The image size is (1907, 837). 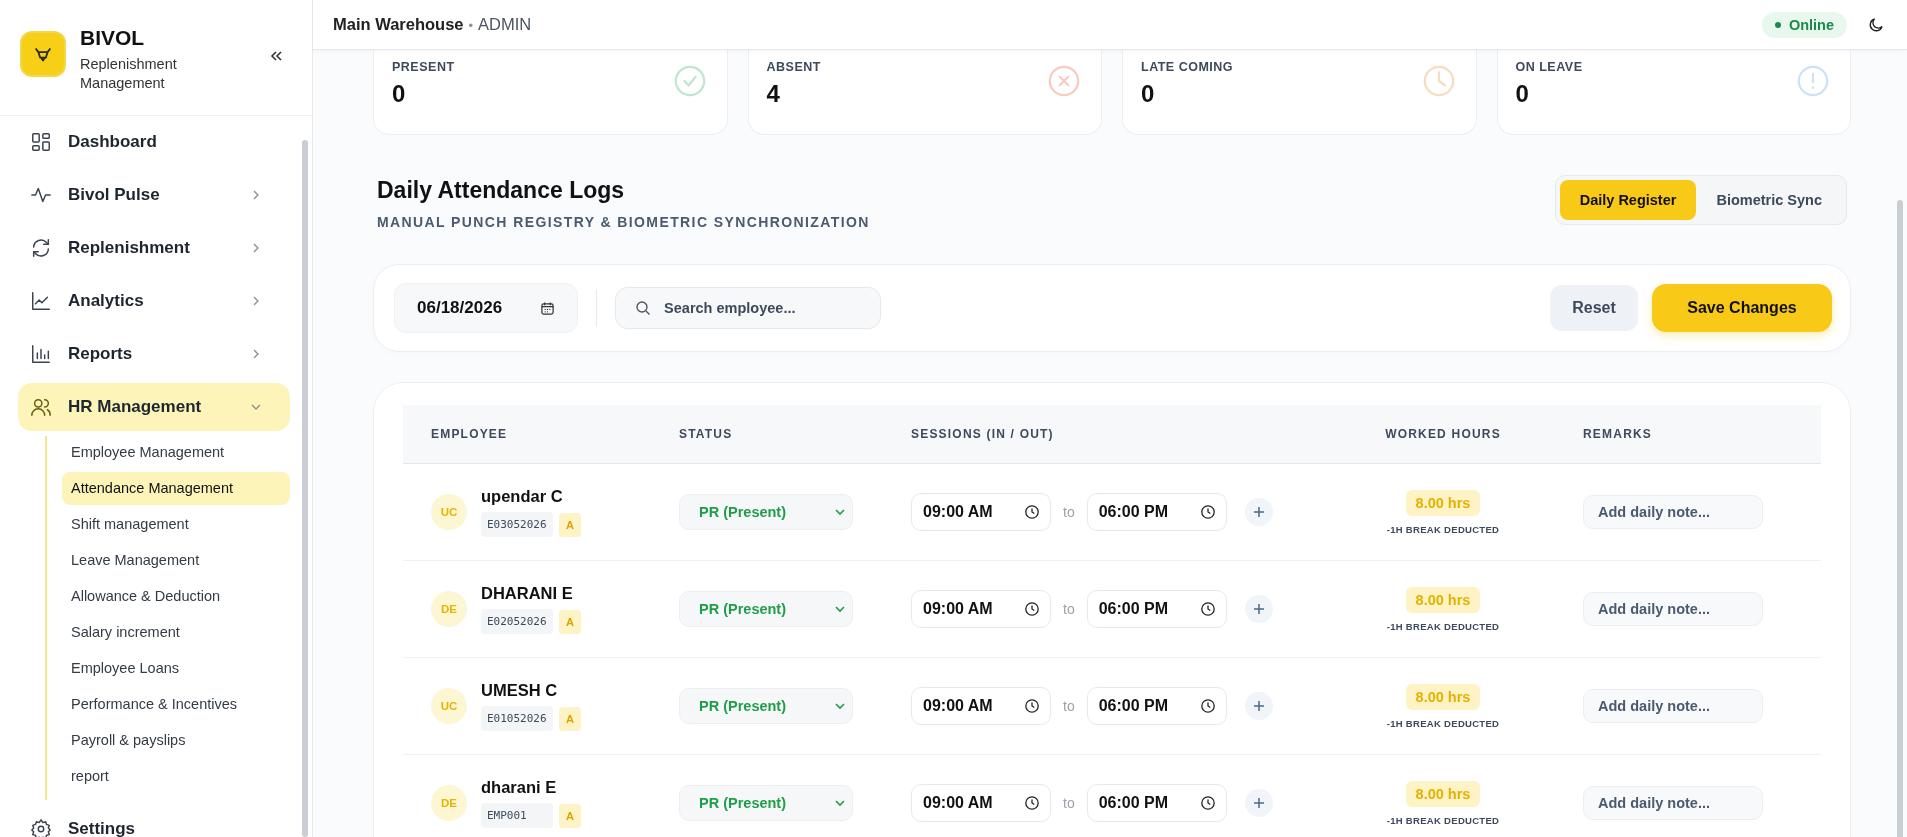 What do you see at coordinates (176, 776) in the screenshot?
I see `submenu-item: report` at bounding box center [176, 776].